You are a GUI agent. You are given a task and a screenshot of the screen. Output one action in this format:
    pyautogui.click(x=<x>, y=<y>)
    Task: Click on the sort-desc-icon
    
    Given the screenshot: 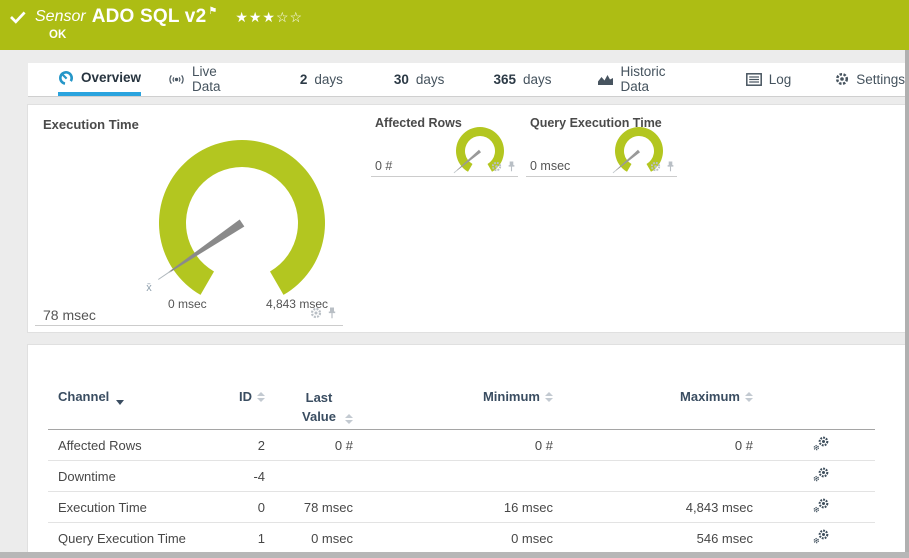 What is the action you would take?
    pyautogui.click(x=120, y=402)
    